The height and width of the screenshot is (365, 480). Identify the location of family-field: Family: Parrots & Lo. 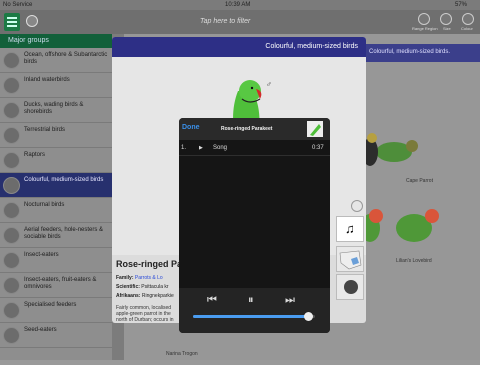
(139, 278).